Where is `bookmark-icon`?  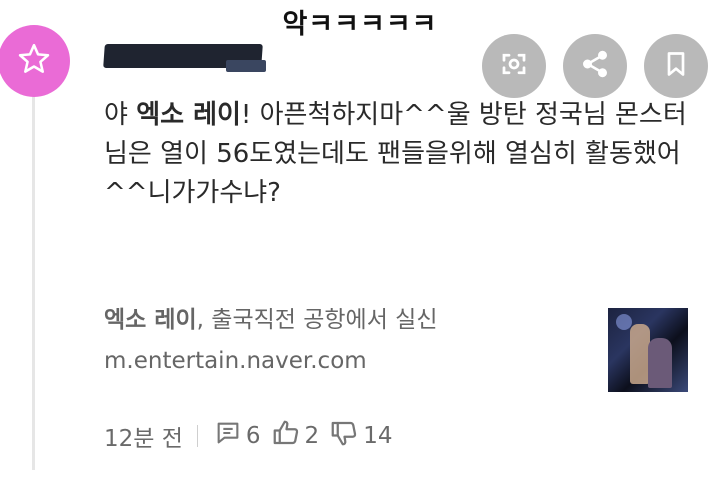 bookmark-icon is located at coordinates (676, 66).